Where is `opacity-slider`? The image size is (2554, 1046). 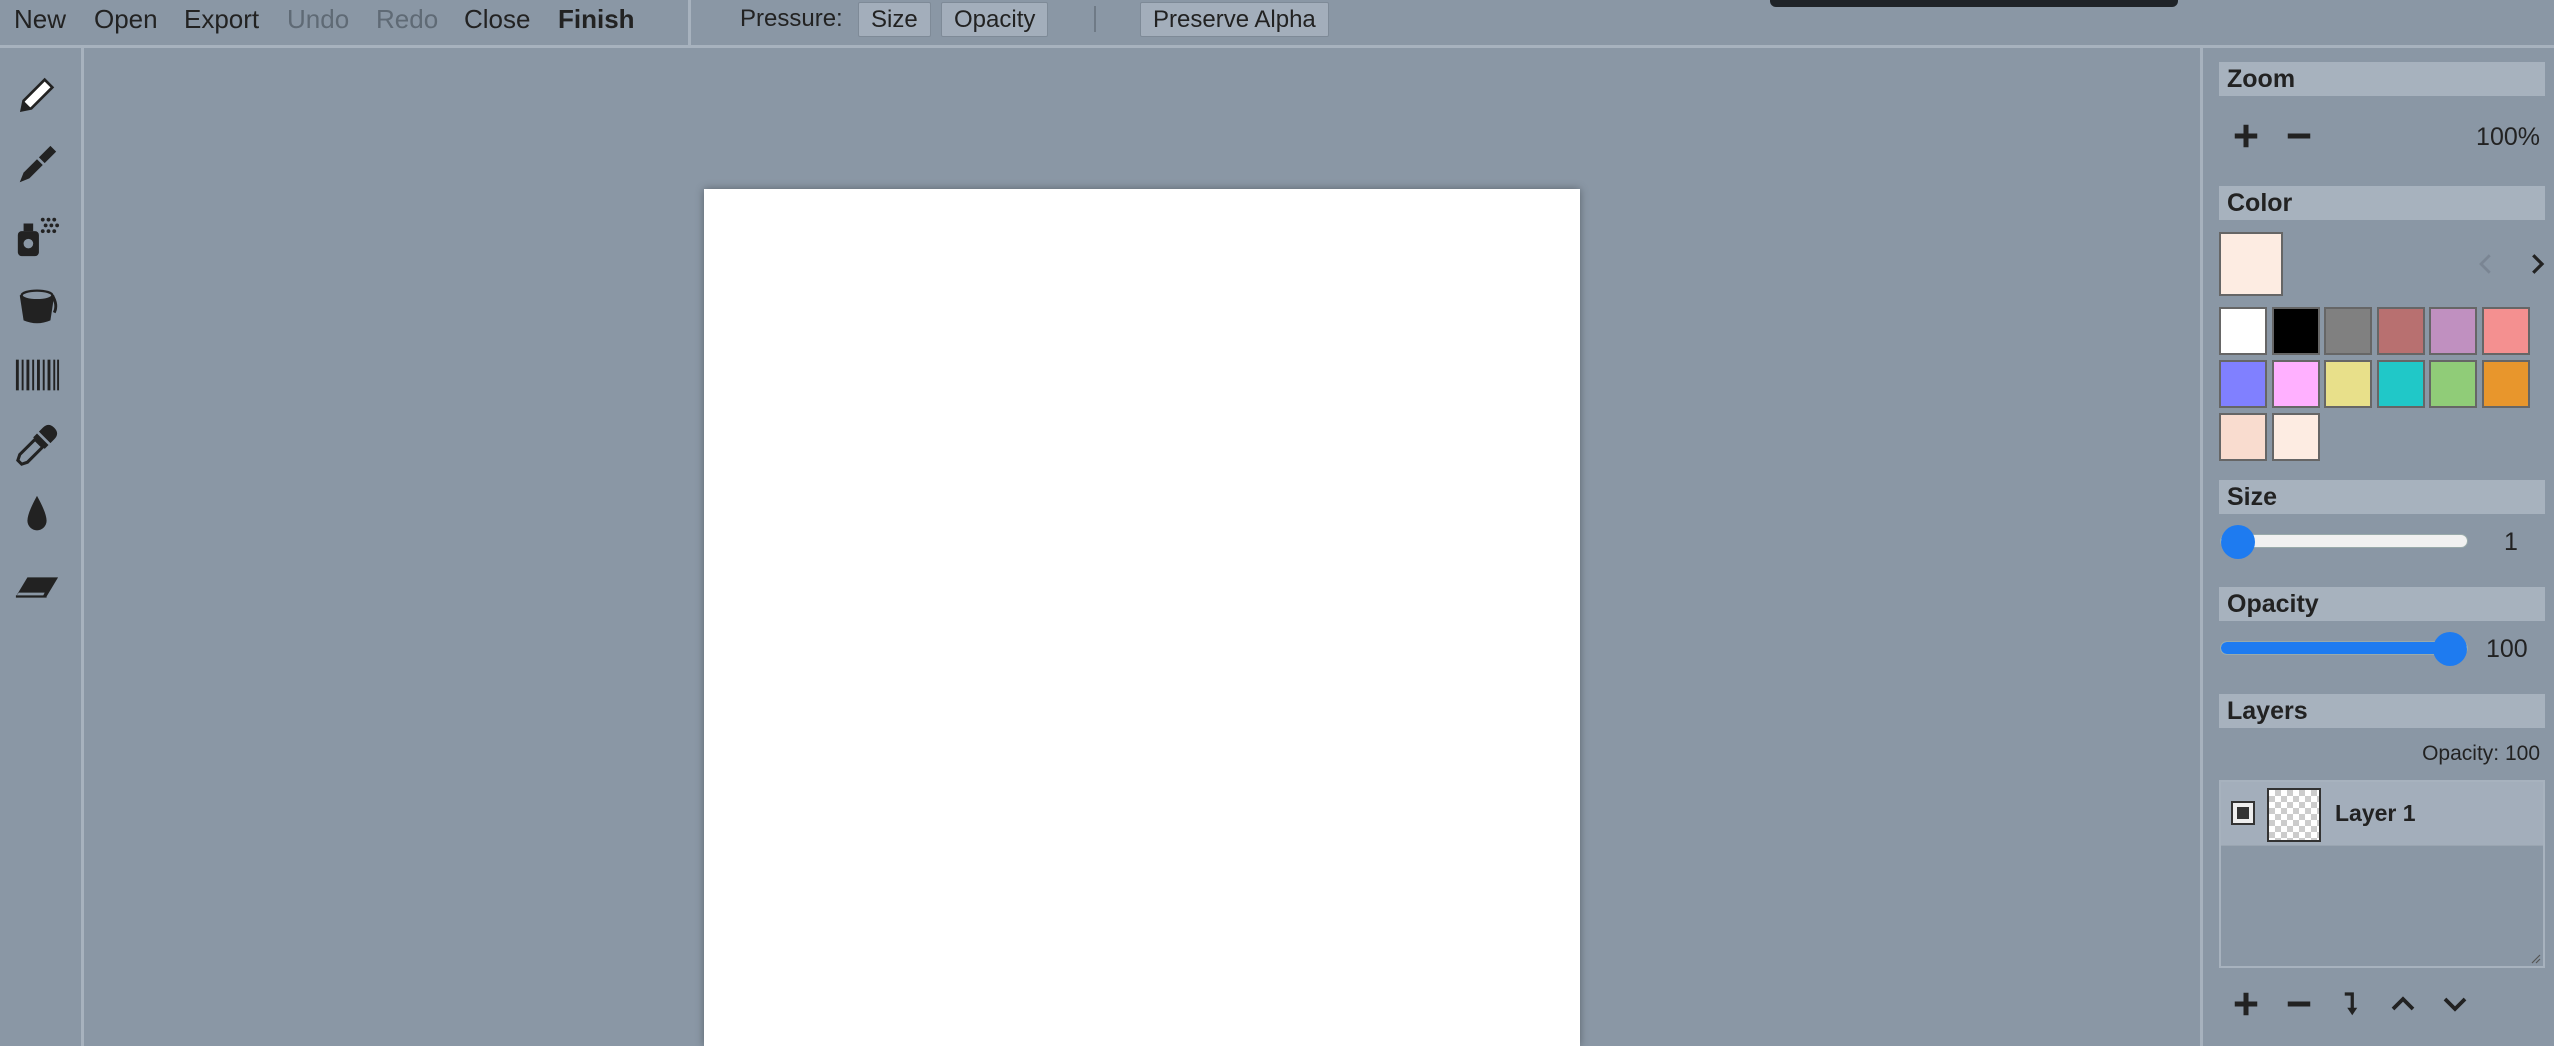 opacity-slider is located at coordinates (2344, 649).